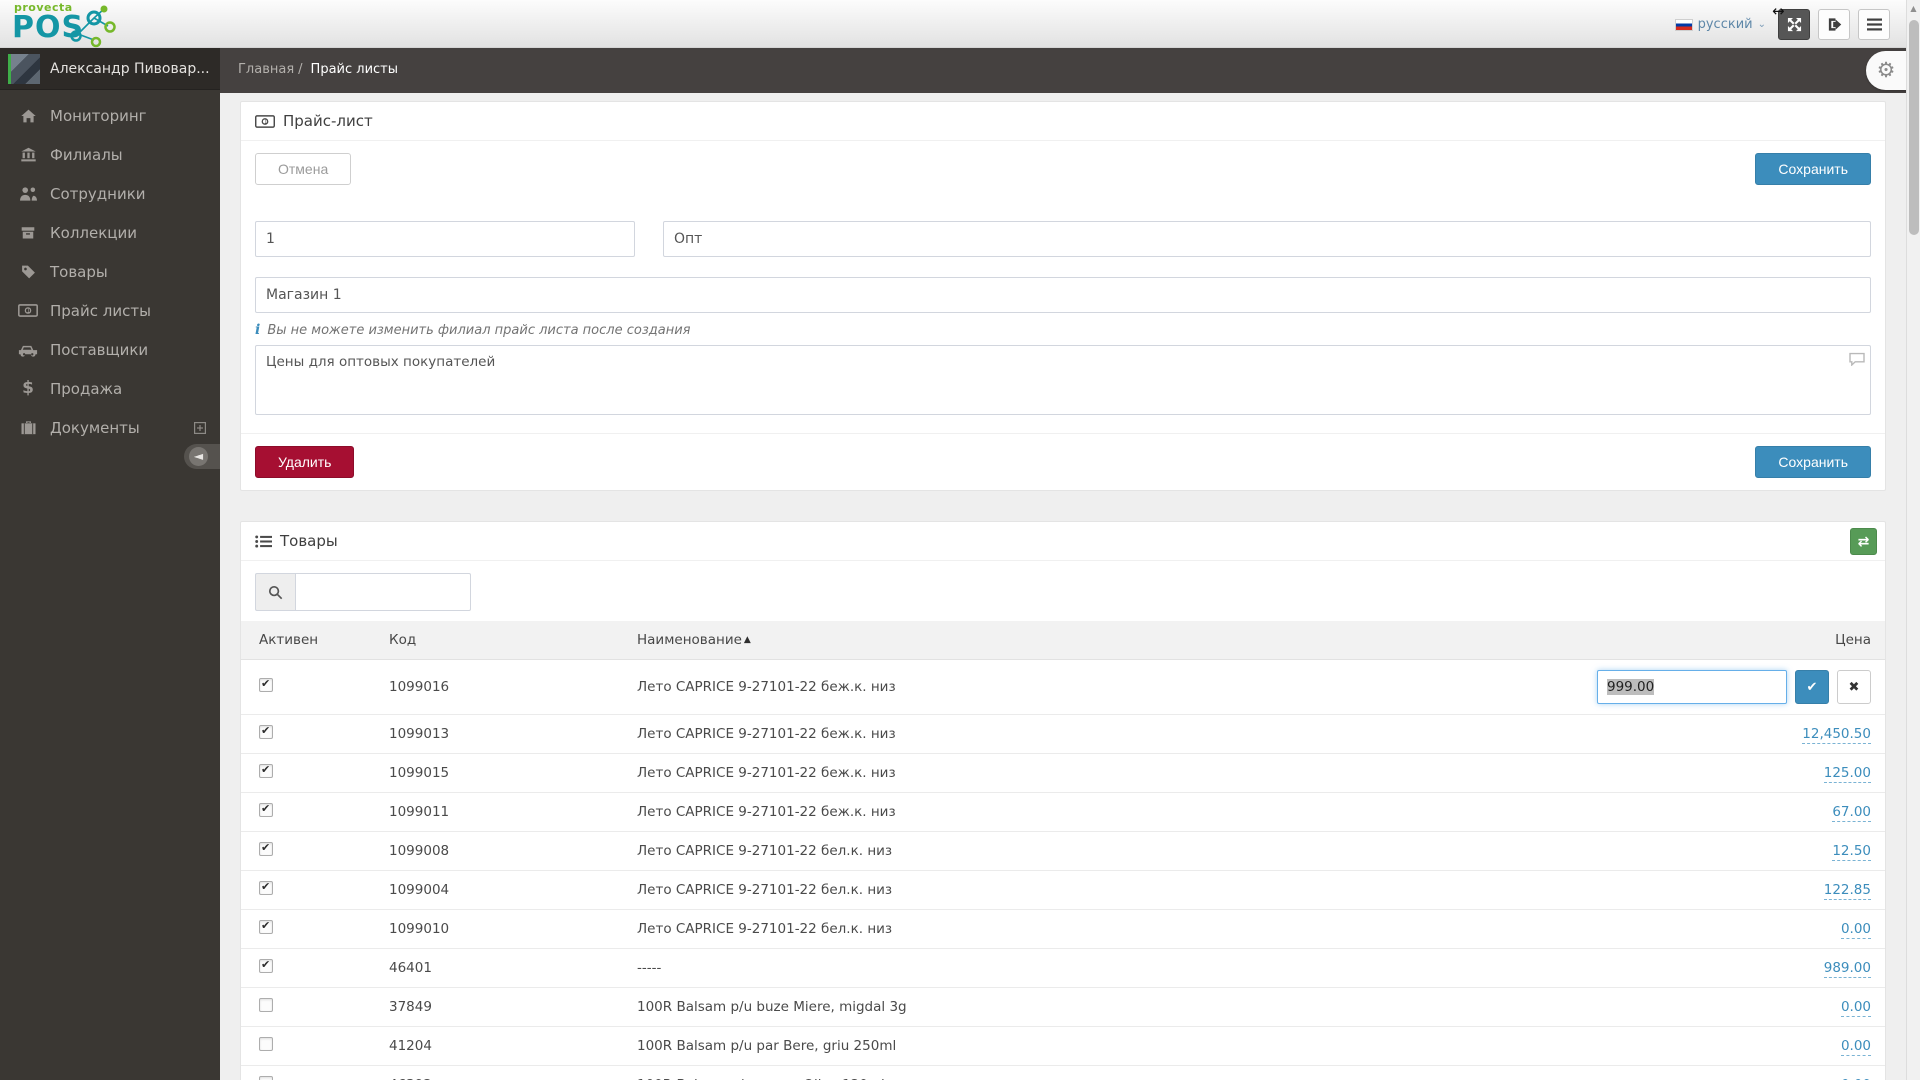 The width and height of the screenshot is (1920, 1080). I want to click on products-panel-title: Товары, so click(309, 541).